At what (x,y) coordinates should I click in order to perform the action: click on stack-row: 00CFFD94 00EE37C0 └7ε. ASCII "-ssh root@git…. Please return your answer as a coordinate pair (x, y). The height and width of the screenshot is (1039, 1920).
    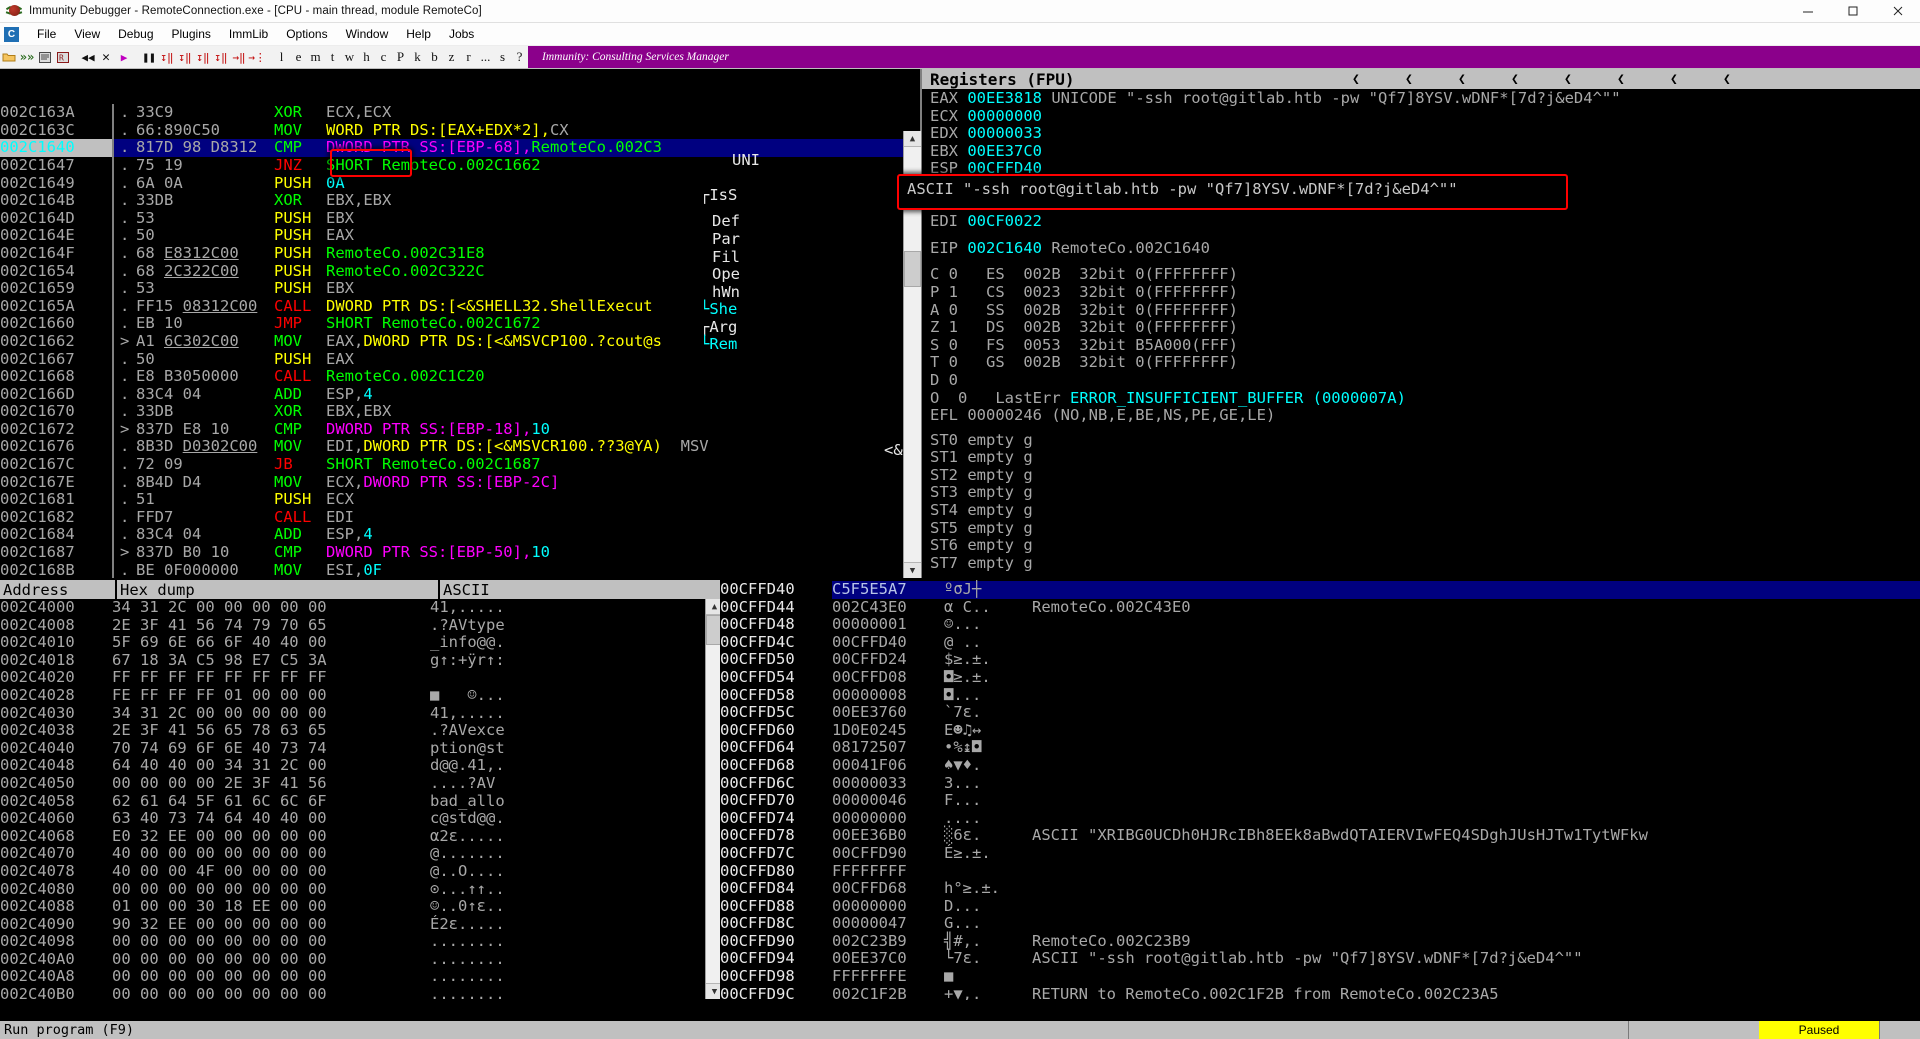
    Looking at the image, I should click on (1320, 959).